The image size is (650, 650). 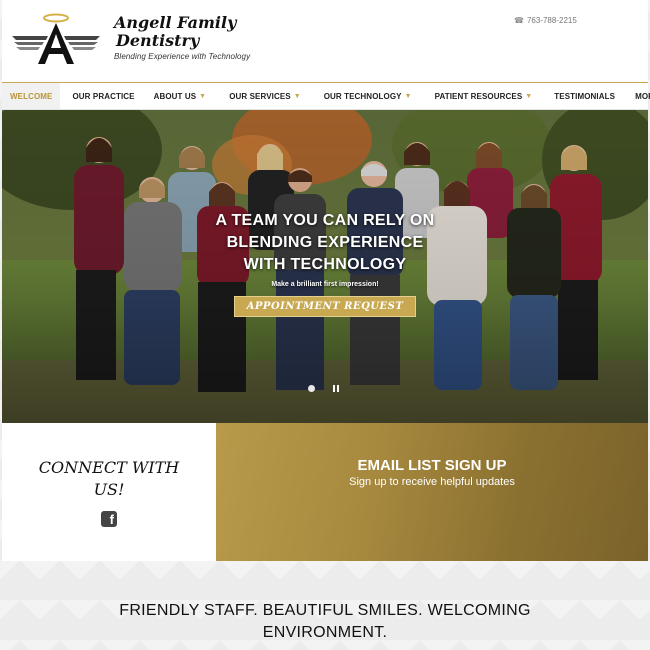 I want to click on hero-headline-line3: WITH TECHNOLOGY, so click(x=325, y=264).